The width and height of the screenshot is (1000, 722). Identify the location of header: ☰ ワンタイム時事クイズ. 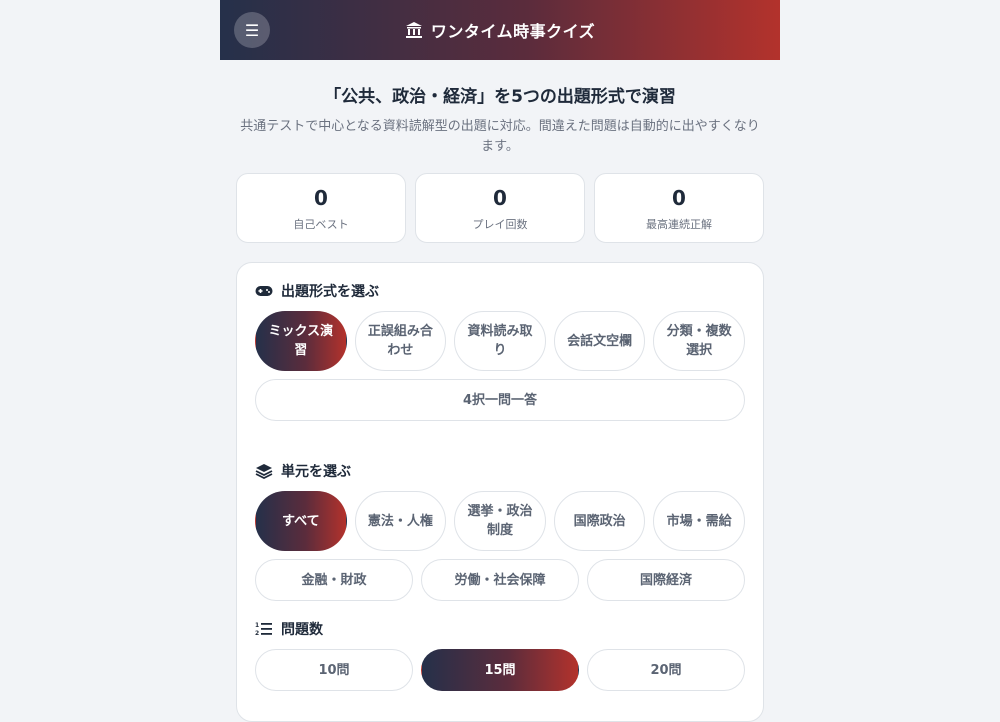
(500, 30).